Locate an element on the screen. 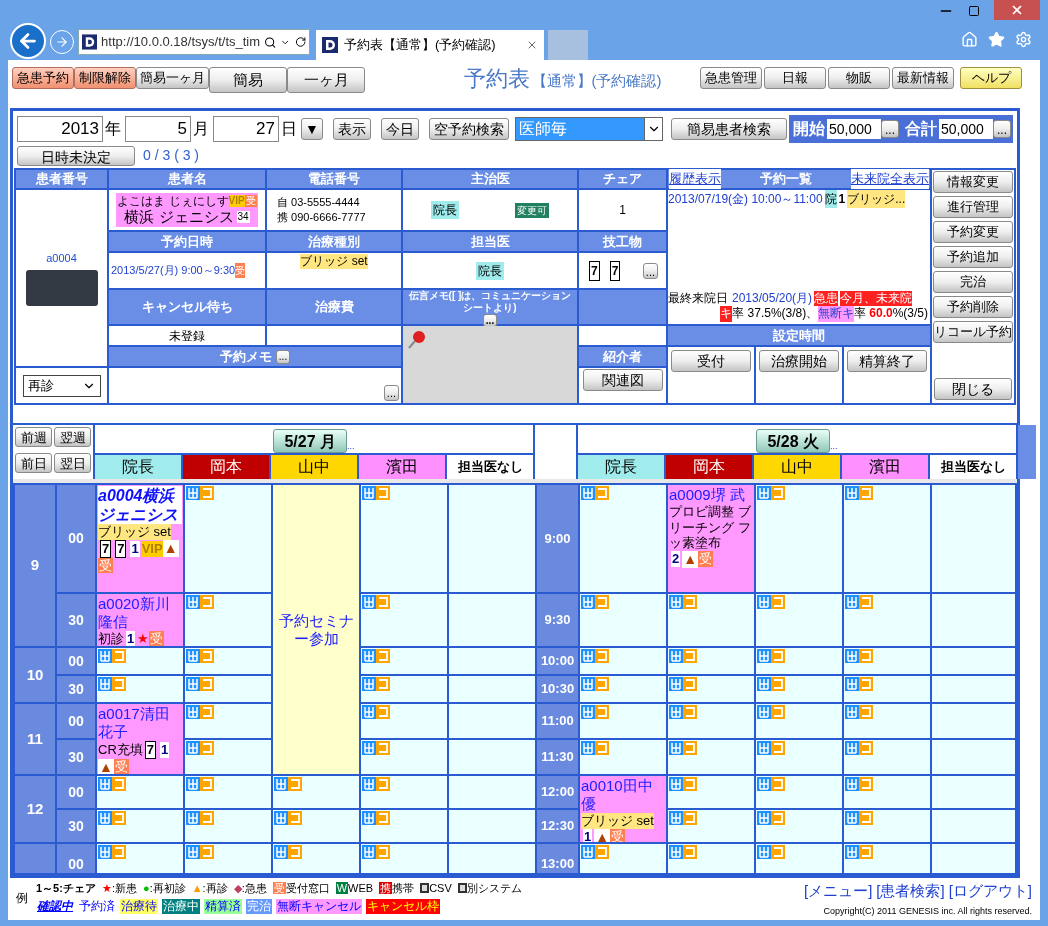  address-bar: http://10.0.0.18/tsys/t/ts_tim is located at coordinates (194, 42).